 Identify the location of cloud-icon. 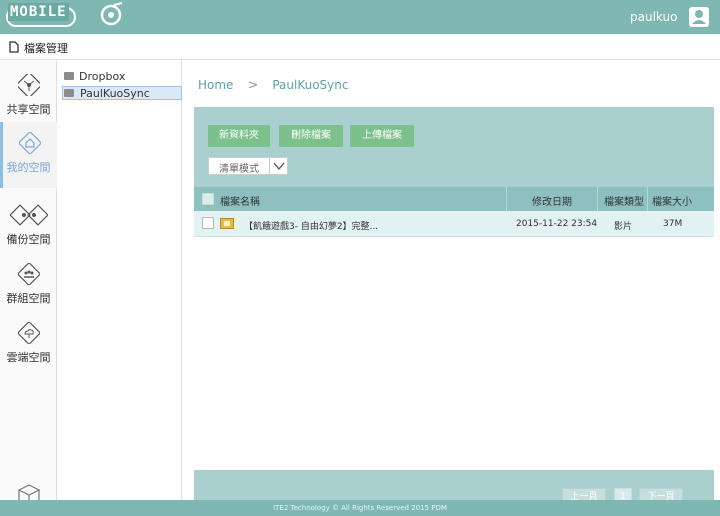
(29, 333).